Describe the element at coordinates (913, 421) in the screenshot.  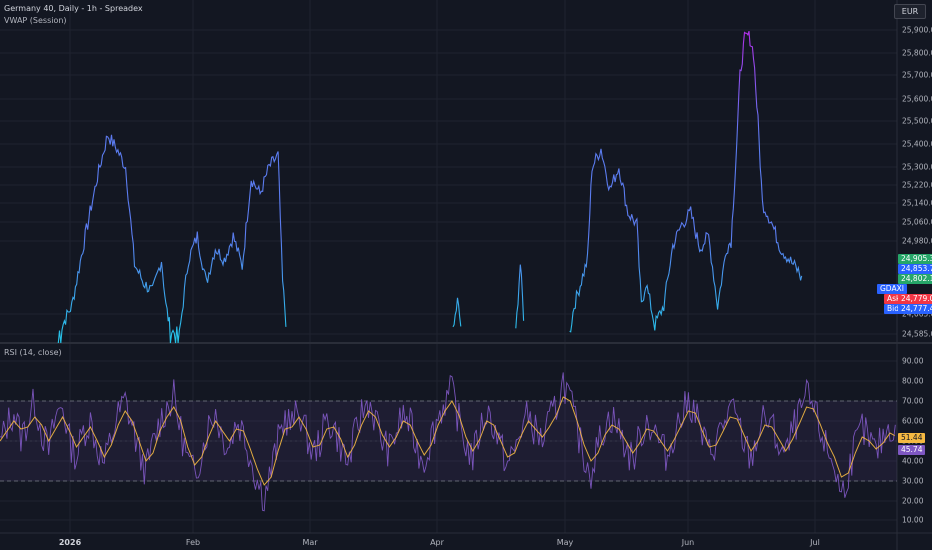
I see `rsi-tick-label: 60.00` at that location.